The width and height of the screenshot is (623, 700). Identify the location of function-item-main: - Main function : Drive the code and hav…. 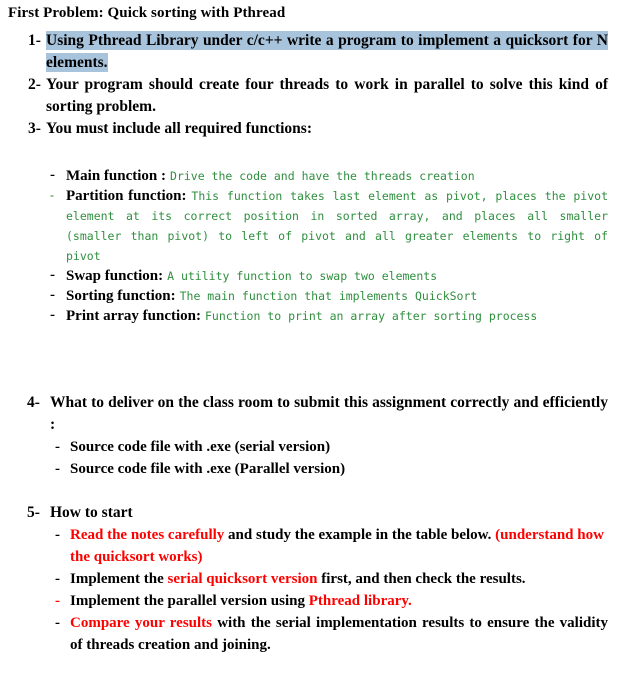
(311, 176).